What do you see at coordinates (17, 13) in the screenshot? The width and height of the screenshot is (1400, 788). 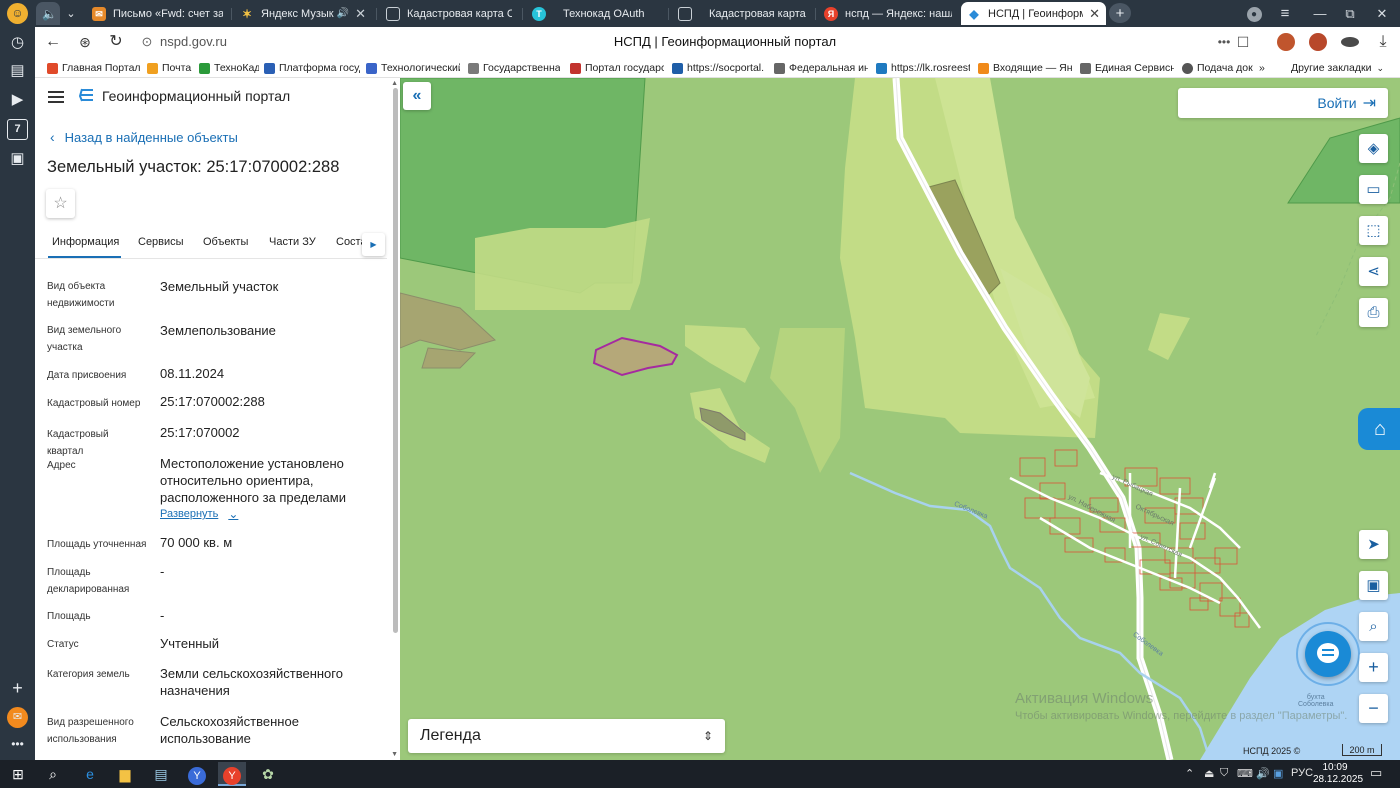 I see `profile-avatar-icon: ☺` at bounding box center [17, 13].